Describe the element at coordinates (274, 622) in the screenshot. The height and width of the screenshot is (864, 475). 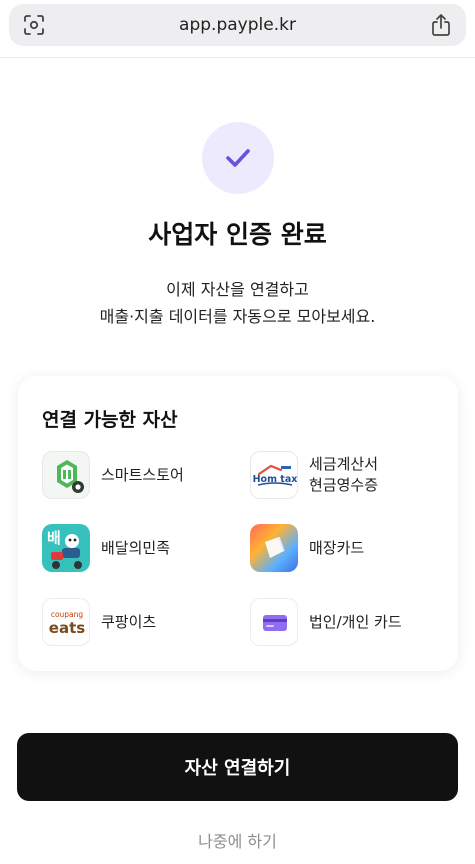
I see `credit-card-icon` at that location.